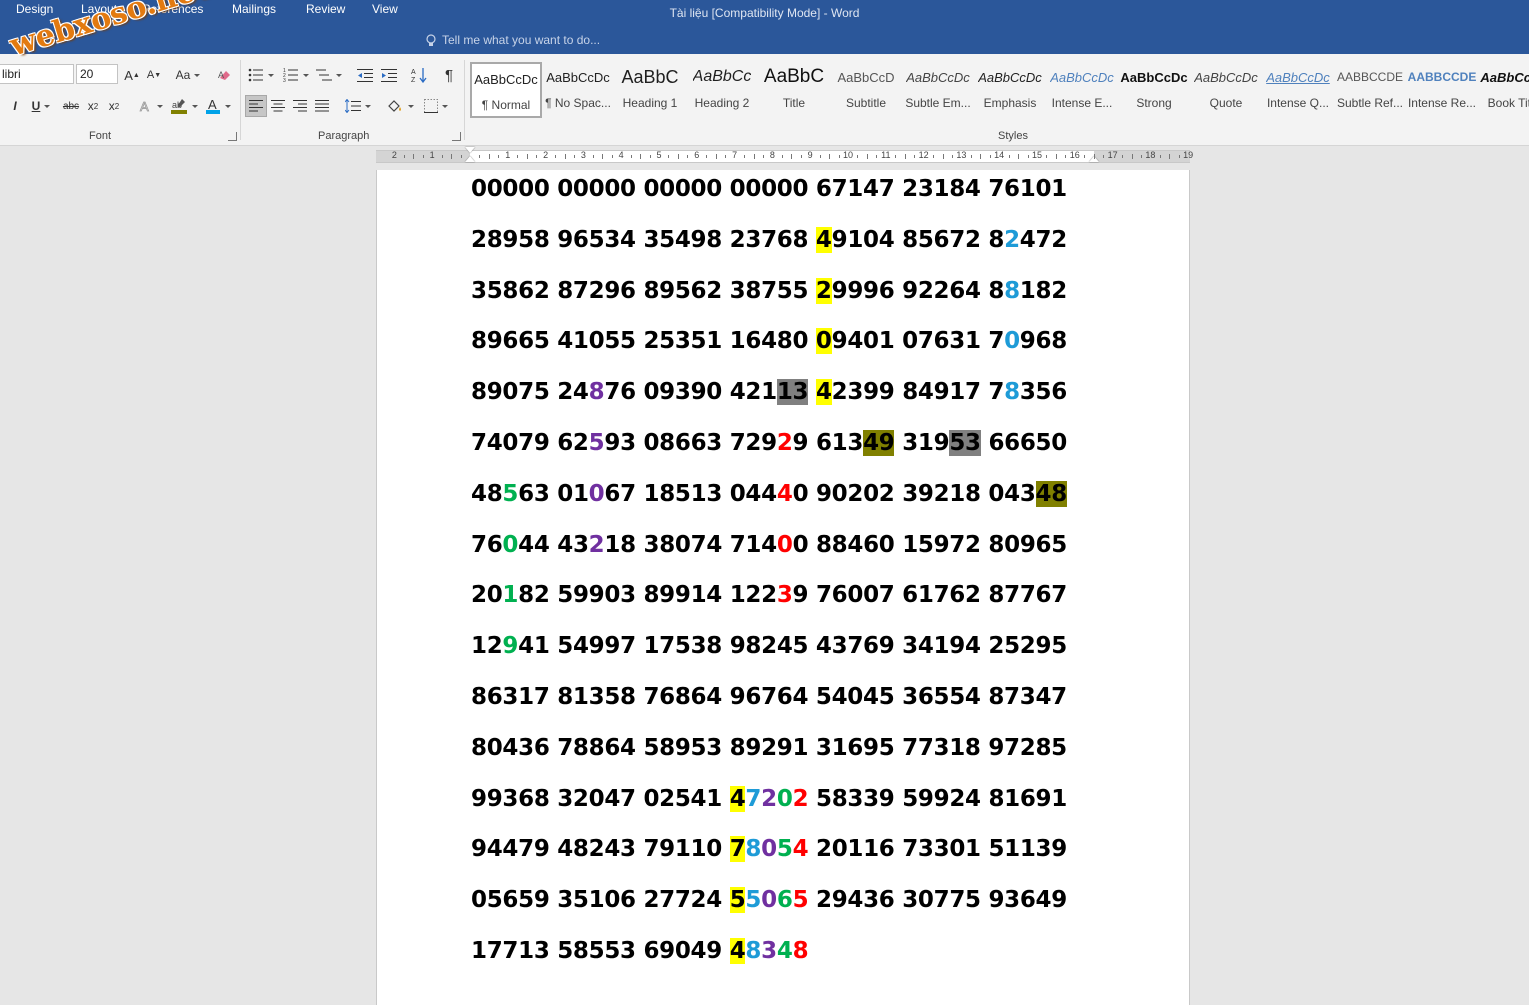 Image resolution: width=1529 pixels, height=1005 pixels. I want to click on eraser-icon: A, so click(224, 75).